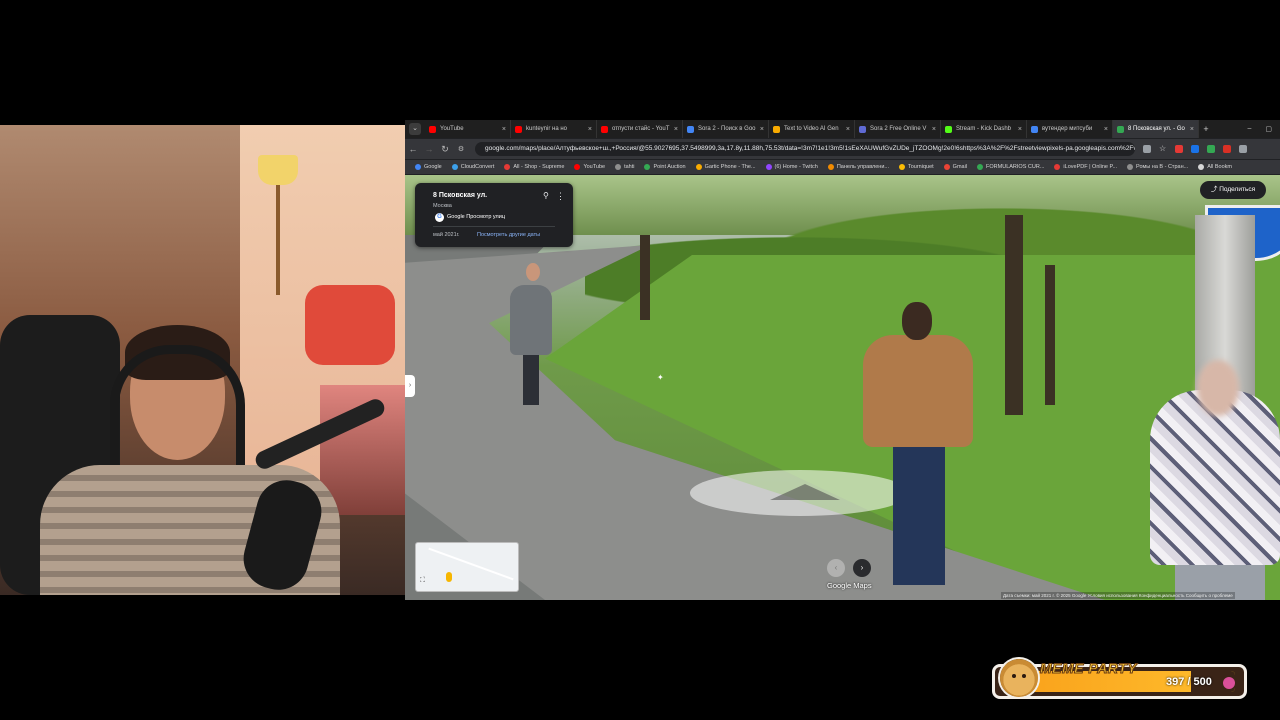  What do you see at coordinates (812, 129) in the screenshot?
I see `browser-tab: Text to Video AI Gen ×` at bounding box center [812, 129].